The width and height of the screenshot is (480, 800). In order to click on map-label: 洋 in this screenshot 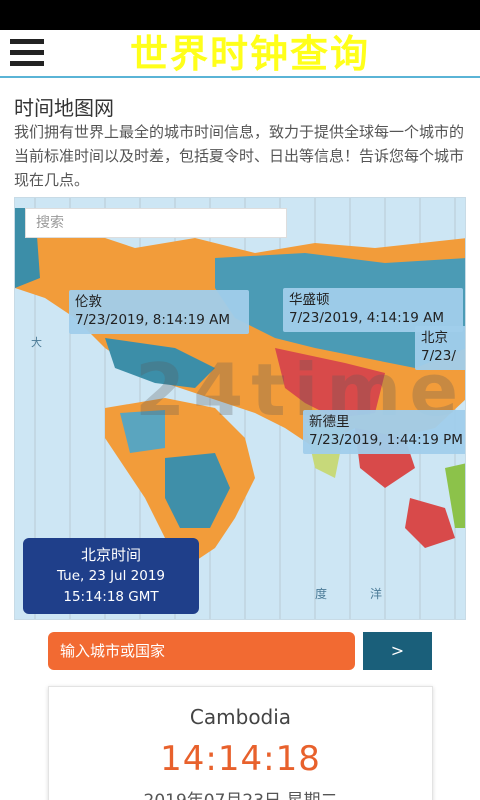, I will do `click(376, 593)`.